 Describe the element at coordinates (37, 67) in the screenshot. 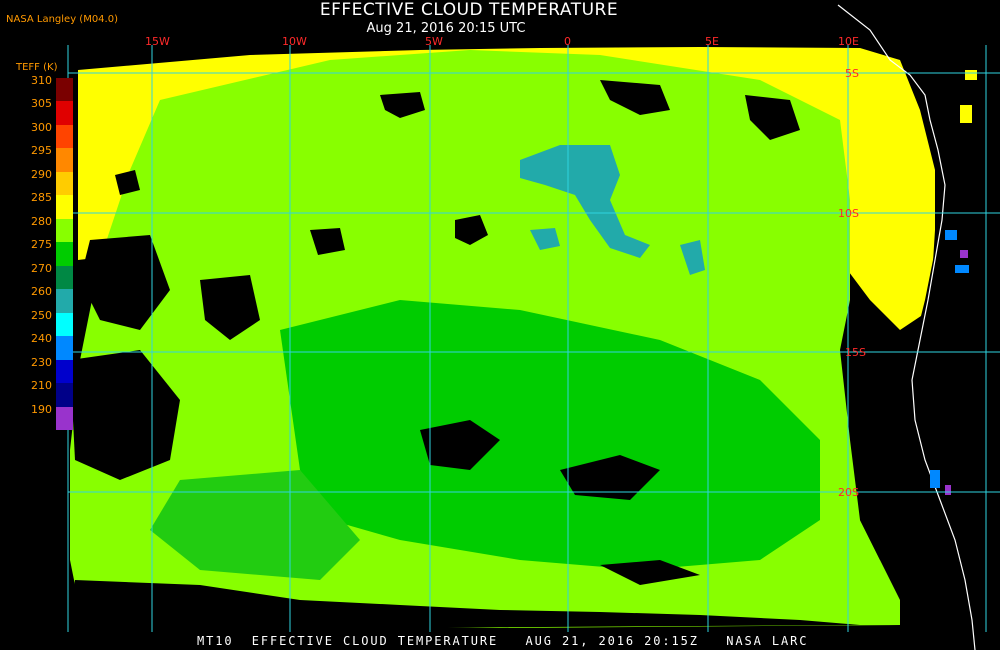

I see `color-scale-title: TEFF (K)` at that location.